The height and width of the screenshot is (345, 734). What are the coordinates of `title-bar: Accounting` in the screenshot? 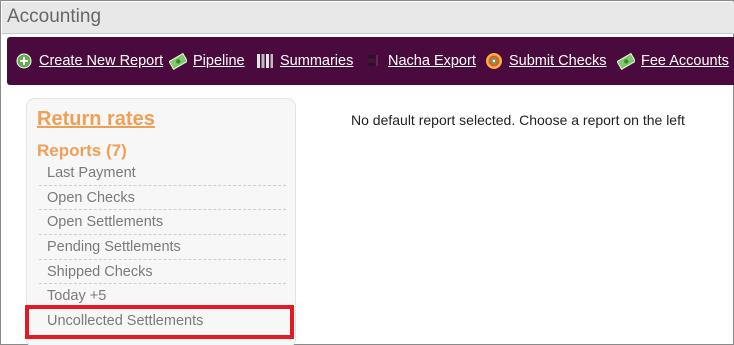 It's located at (368, 18).